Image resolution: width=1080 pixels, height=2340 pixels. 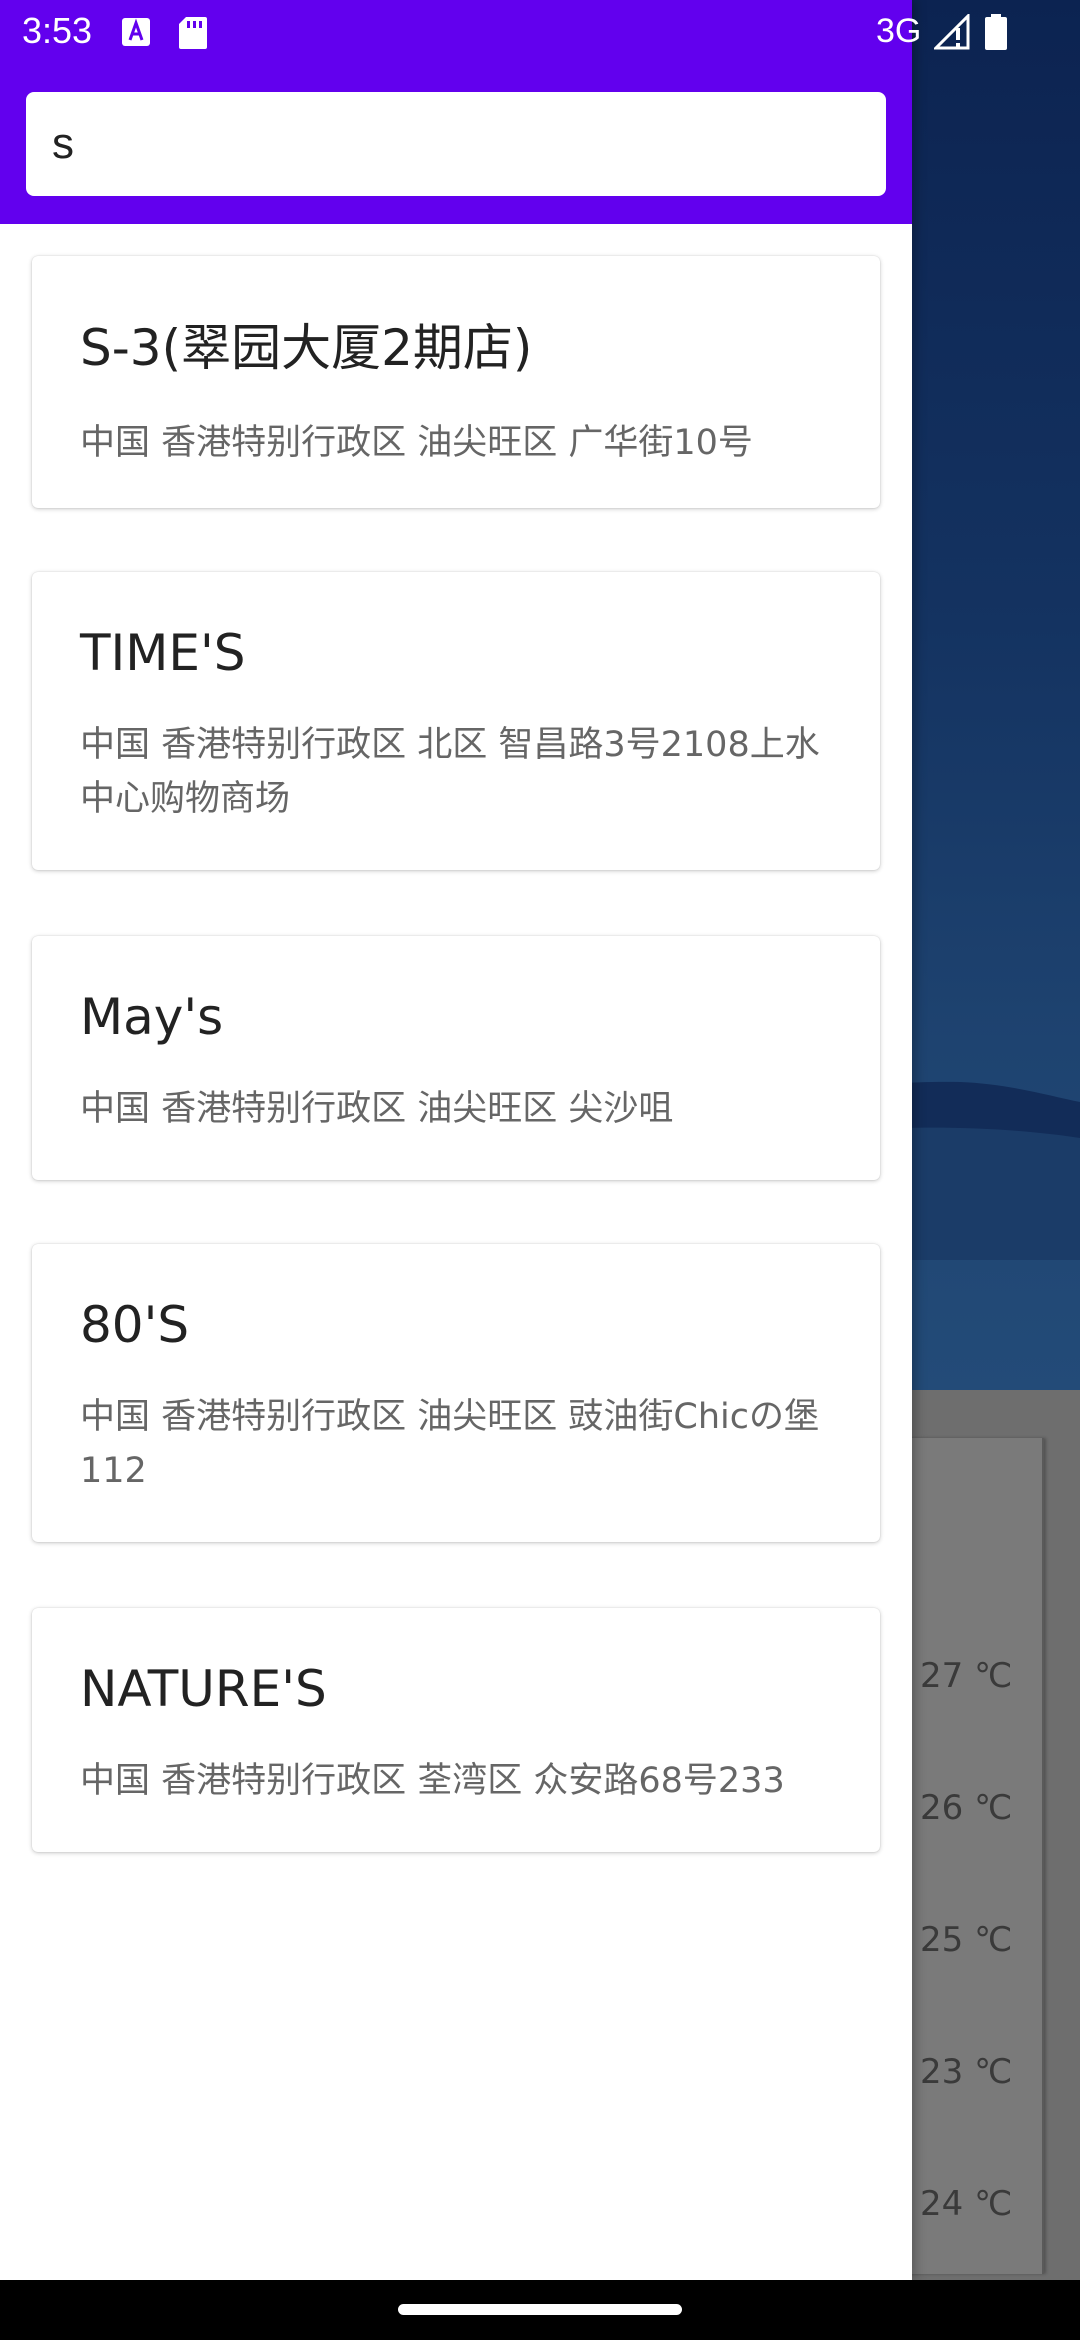 I want to click on font-app-icon, so click(x=136, y=32).